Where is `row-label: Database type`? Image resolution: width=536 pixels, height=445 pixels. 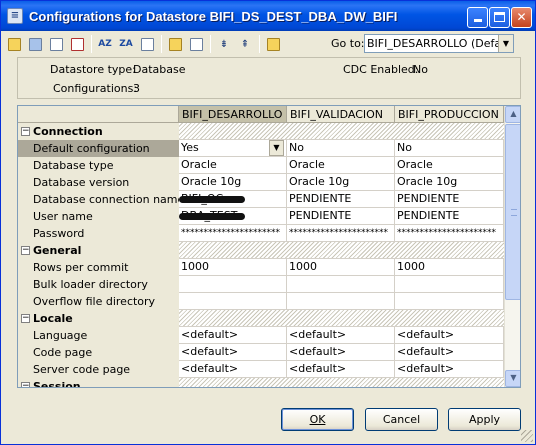 row-label: Database type is located at coordinates (73, 165).